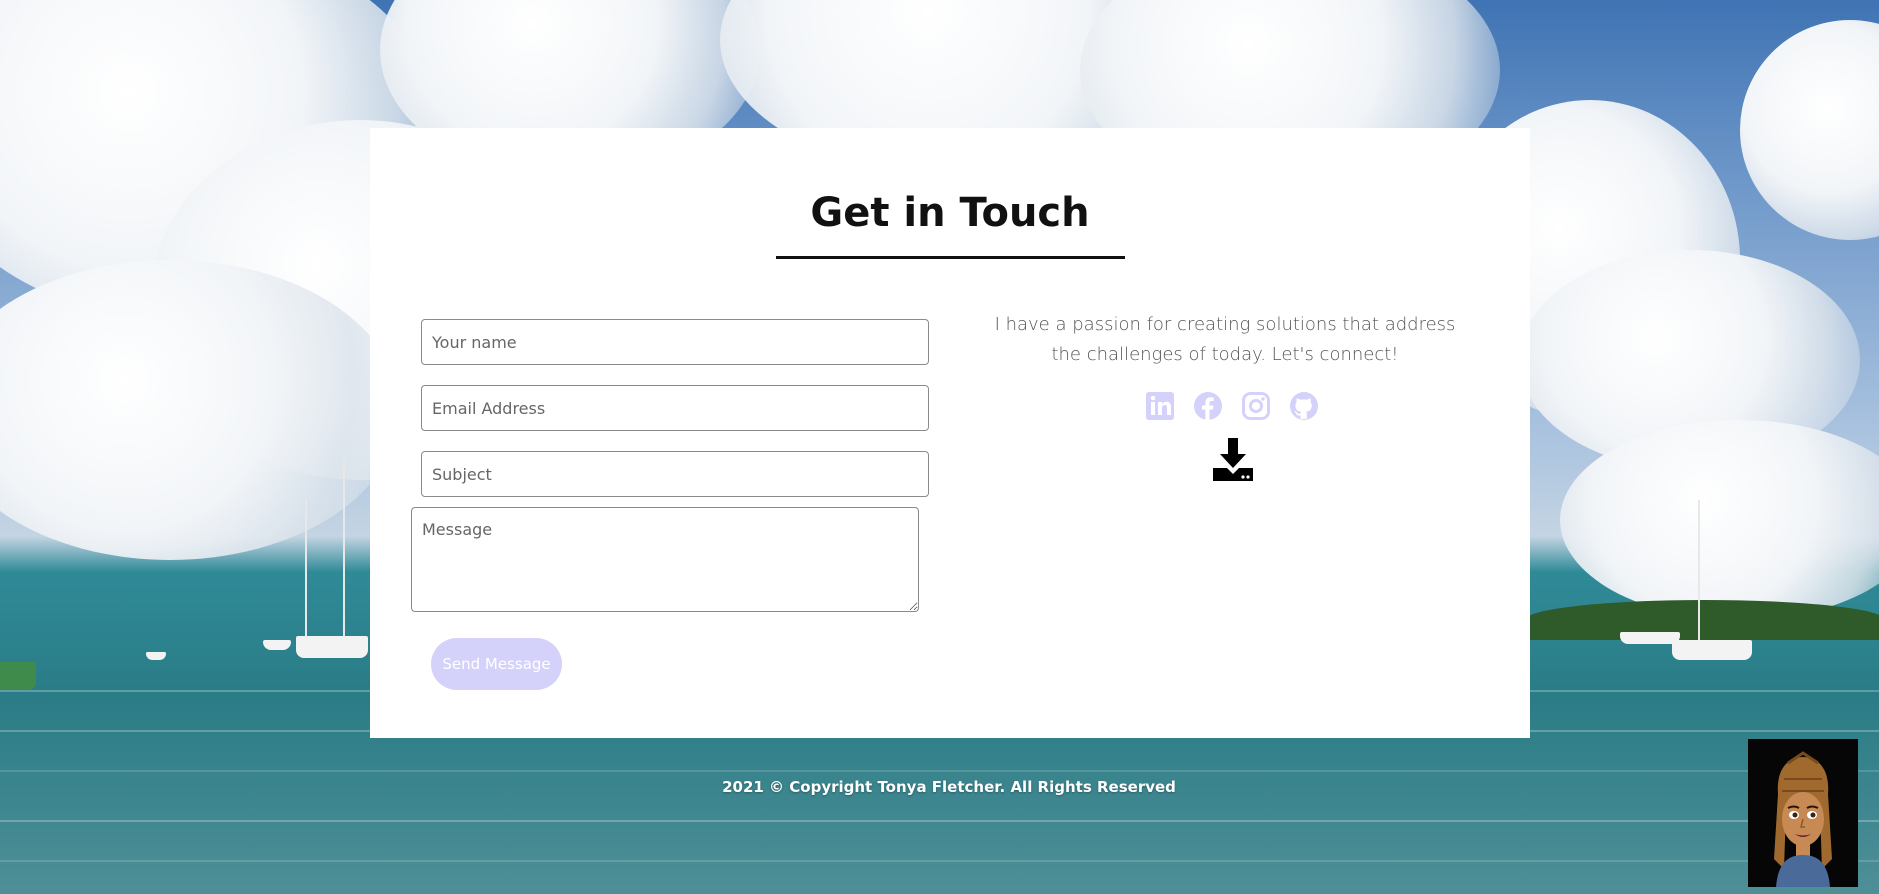  I want to click on facebook-icon, so click(1208, 406).